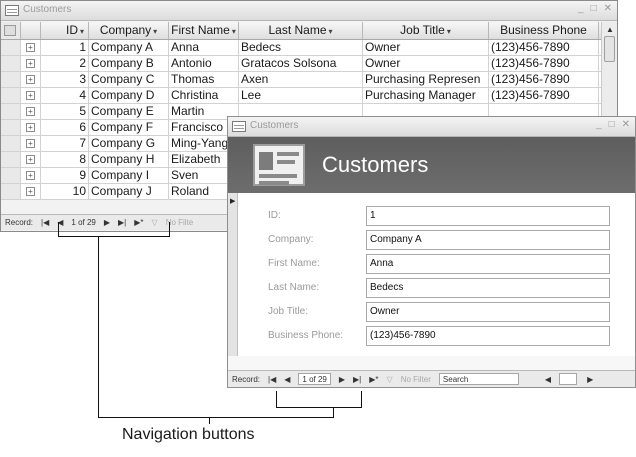 The height and width of the screenshot is (457, 636). Describe the element at coordinates (488, 335) in the screenshot. I see `form-field-input: (123)456-7890` at that location.